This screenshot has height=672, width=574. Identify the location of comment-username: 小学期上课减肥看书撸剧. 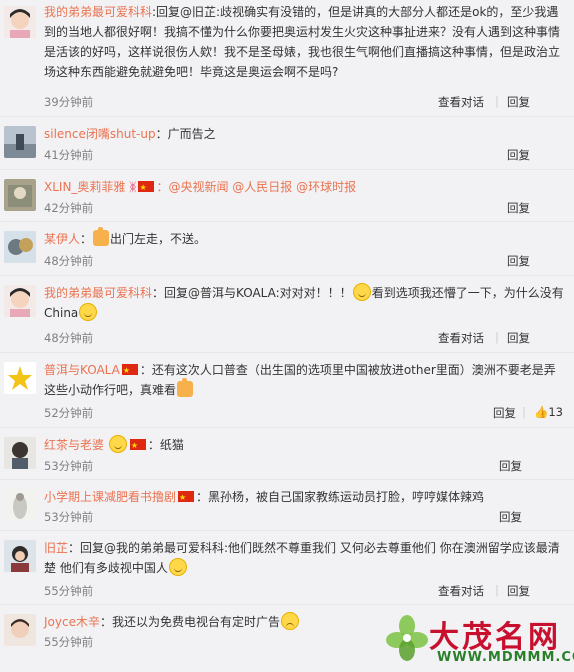
(110, 497).